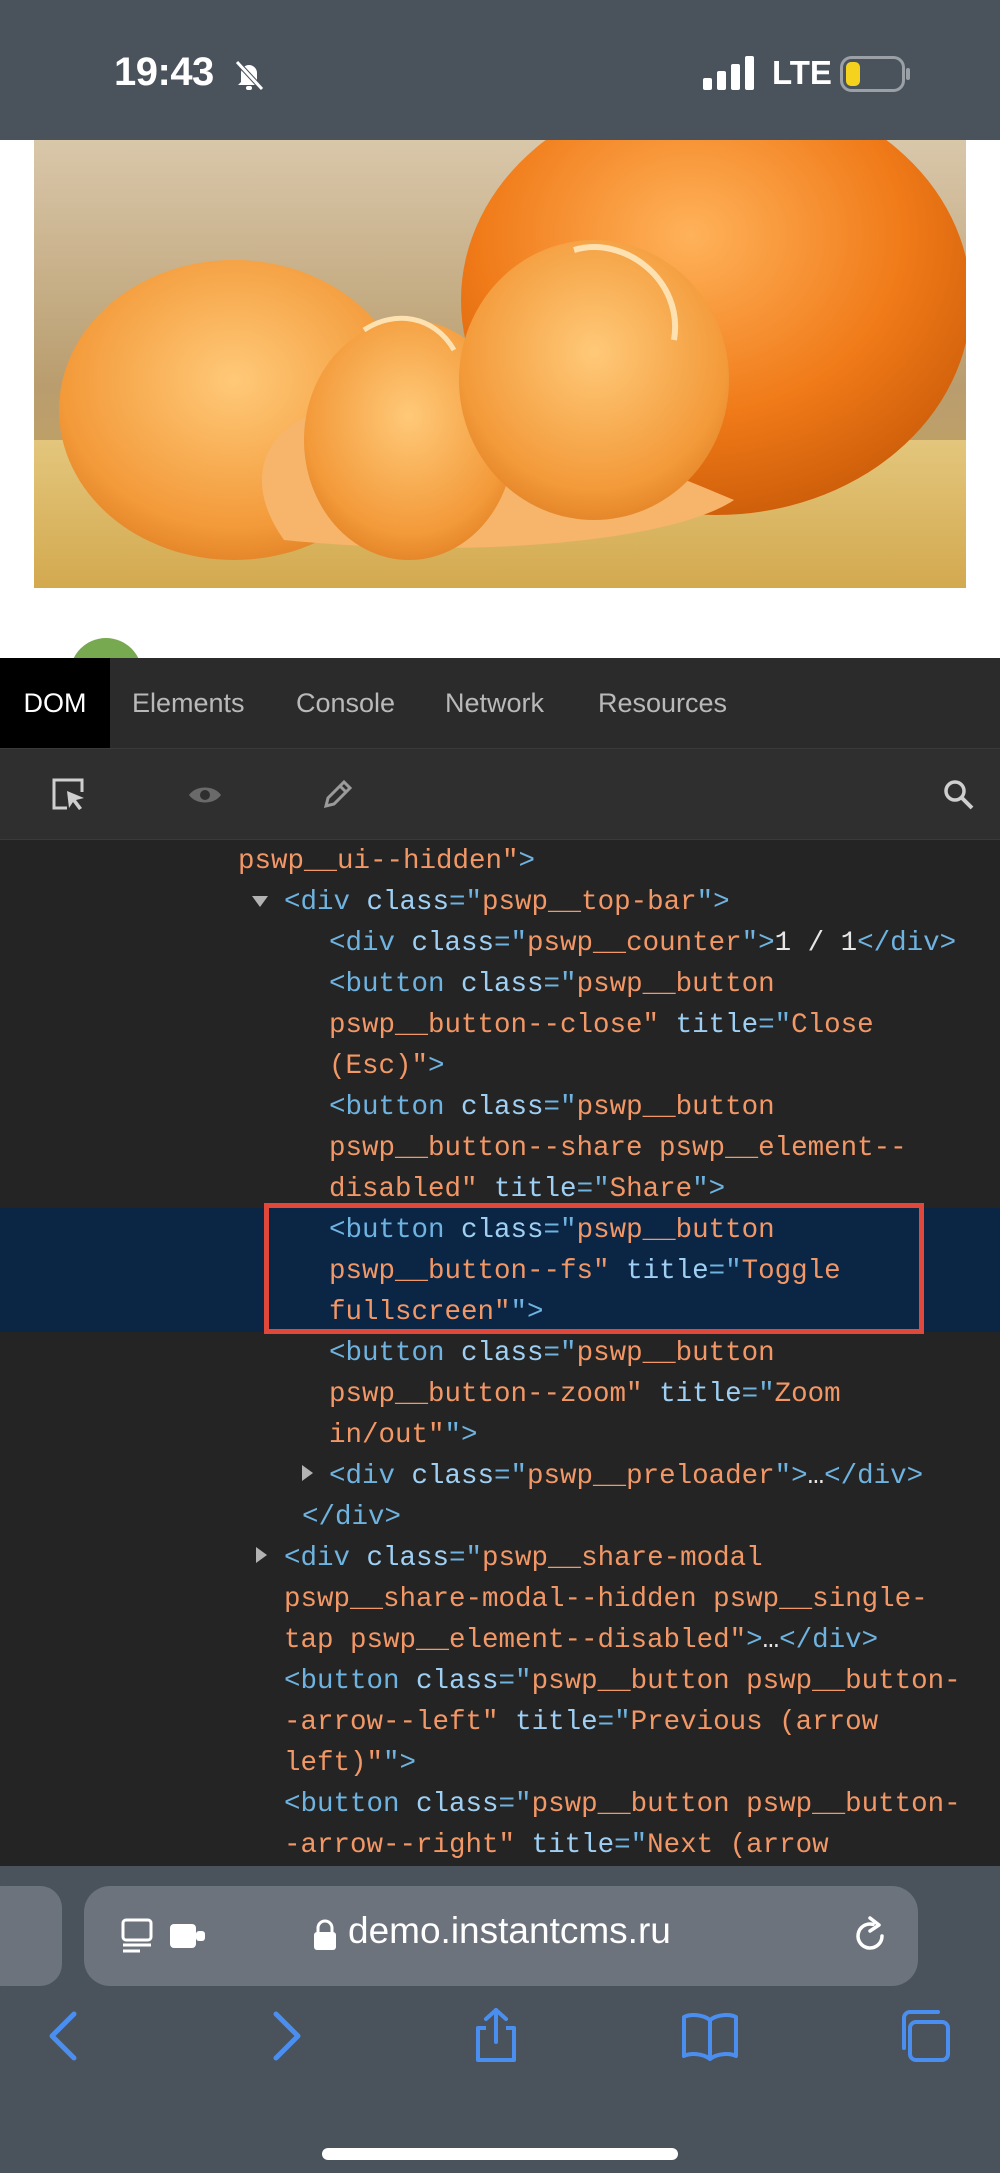 The height and width of the screenshot is (2173, 1000). Describe the element at coordinates (496, 2036) in the screenshot. I see `share-icon` at that location.